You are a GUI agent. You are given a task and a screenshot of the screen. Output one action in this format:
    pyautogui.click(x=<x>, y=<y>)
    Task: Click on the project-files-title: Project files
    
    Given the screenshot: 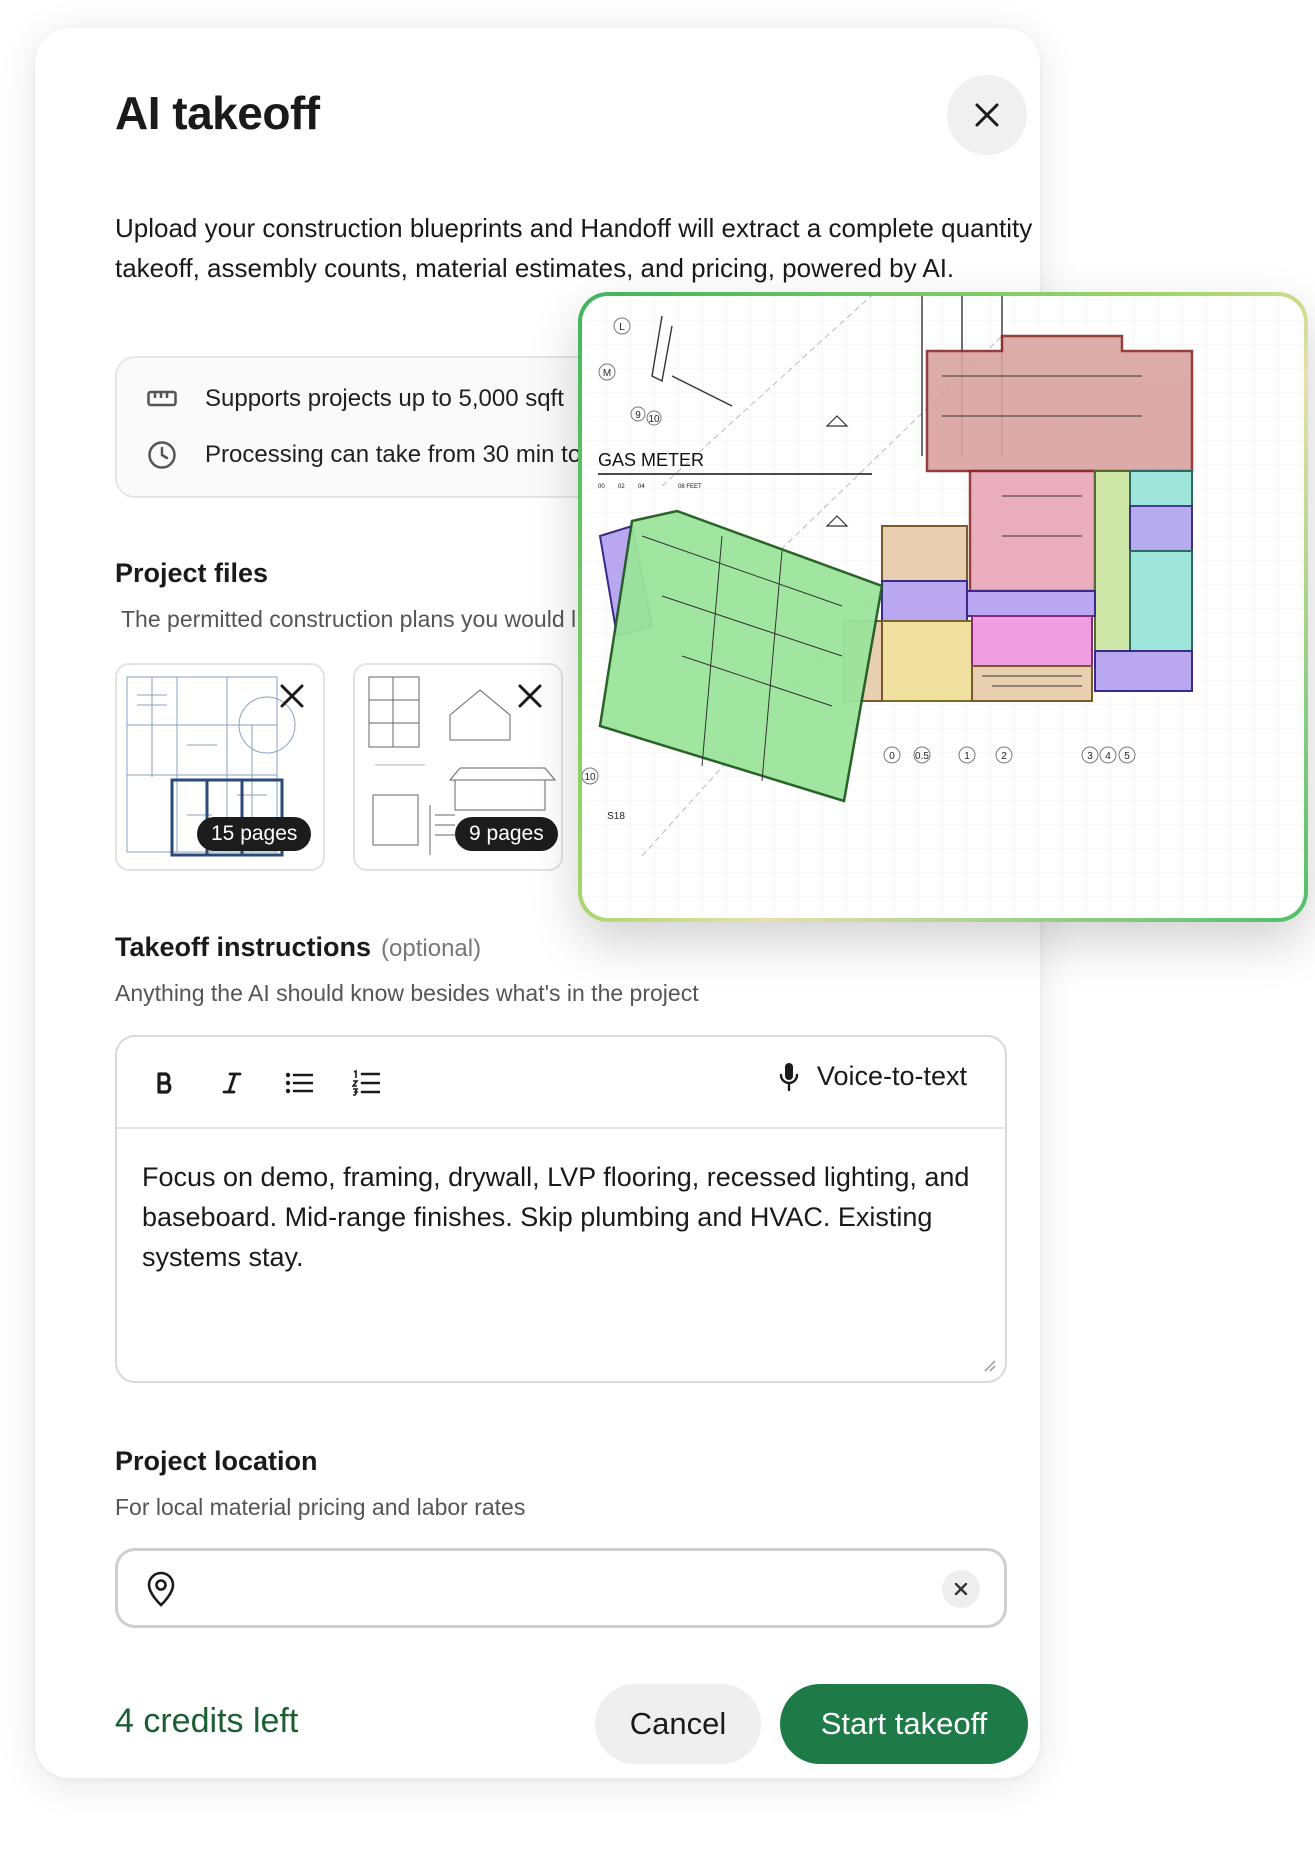 What is the action you would take?
    pyautogui.click(x=192, y=573)
    